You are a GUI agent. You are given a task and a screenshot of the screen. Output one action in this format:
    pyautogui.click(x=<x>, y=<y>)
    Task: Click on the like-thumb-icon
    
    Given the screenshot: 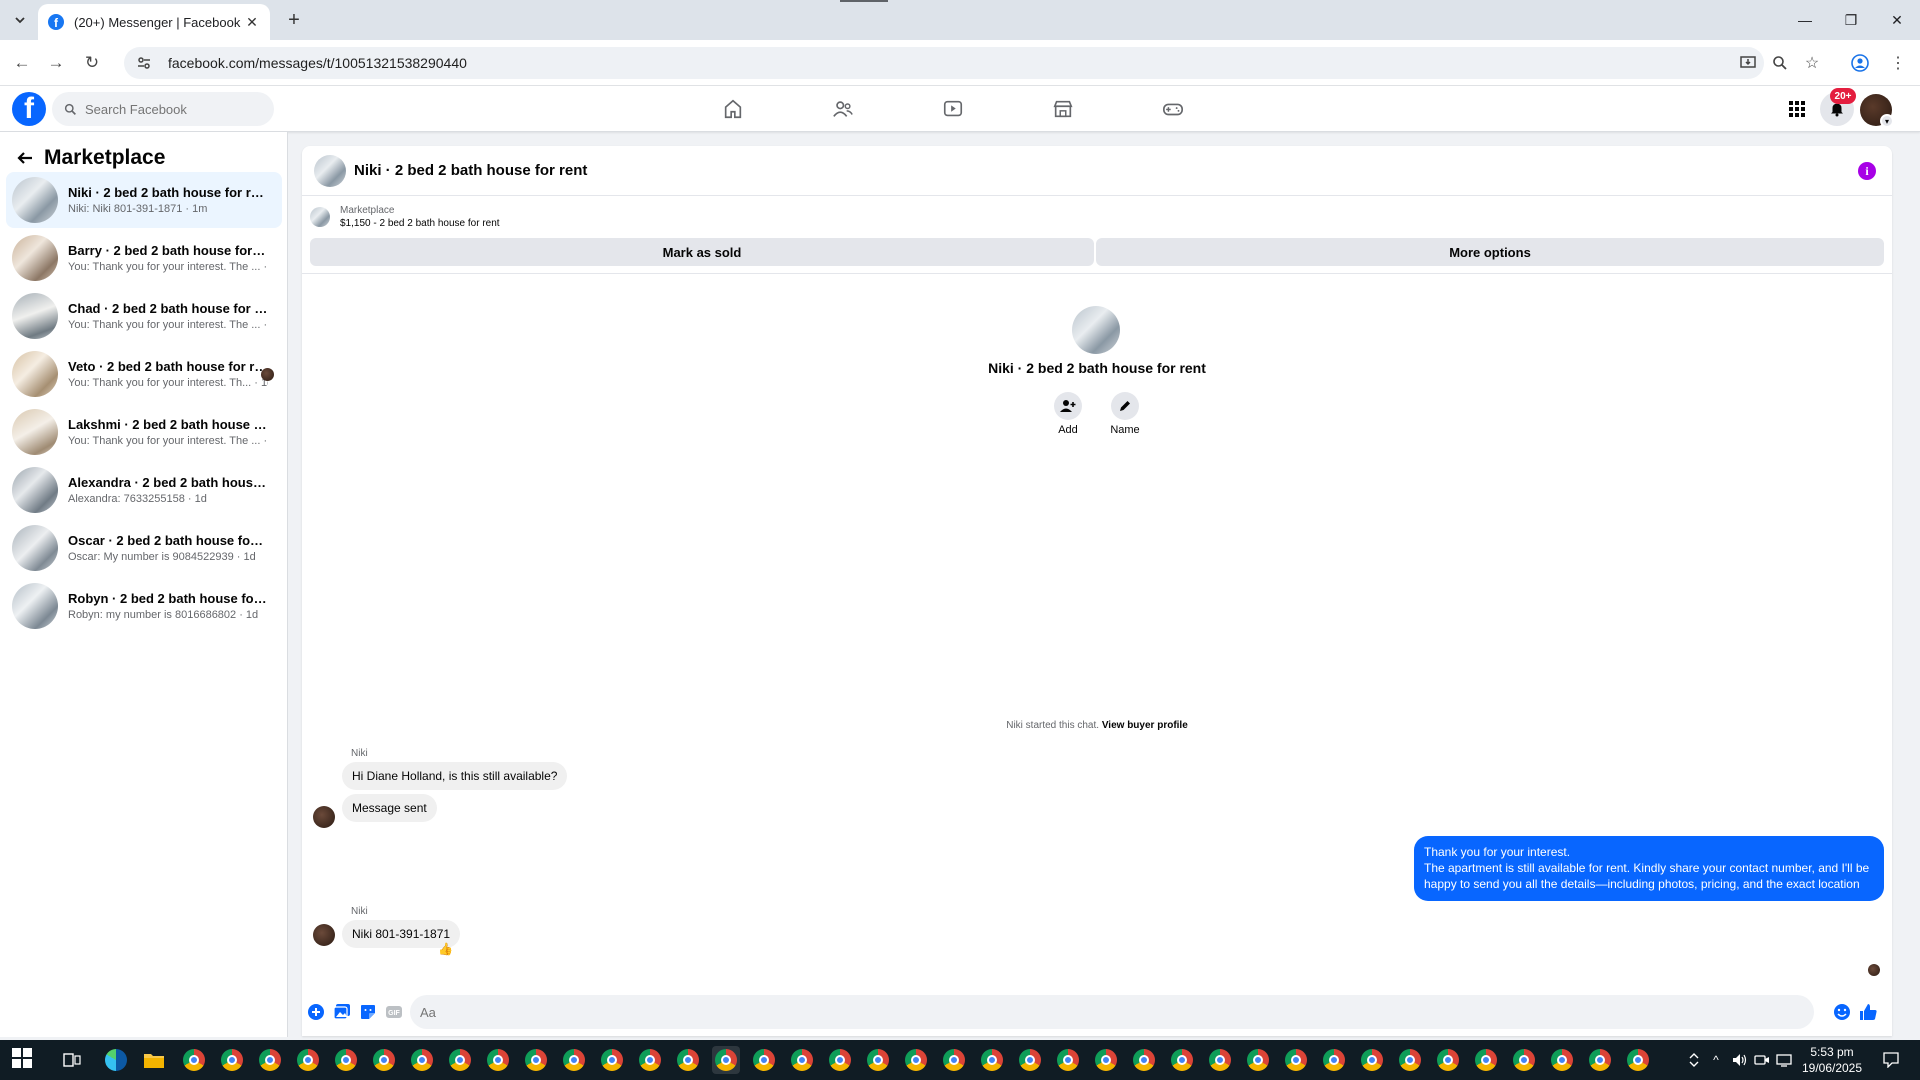 What is the action you would take?
    pyautogui.click(x=1868, y=1012)
    